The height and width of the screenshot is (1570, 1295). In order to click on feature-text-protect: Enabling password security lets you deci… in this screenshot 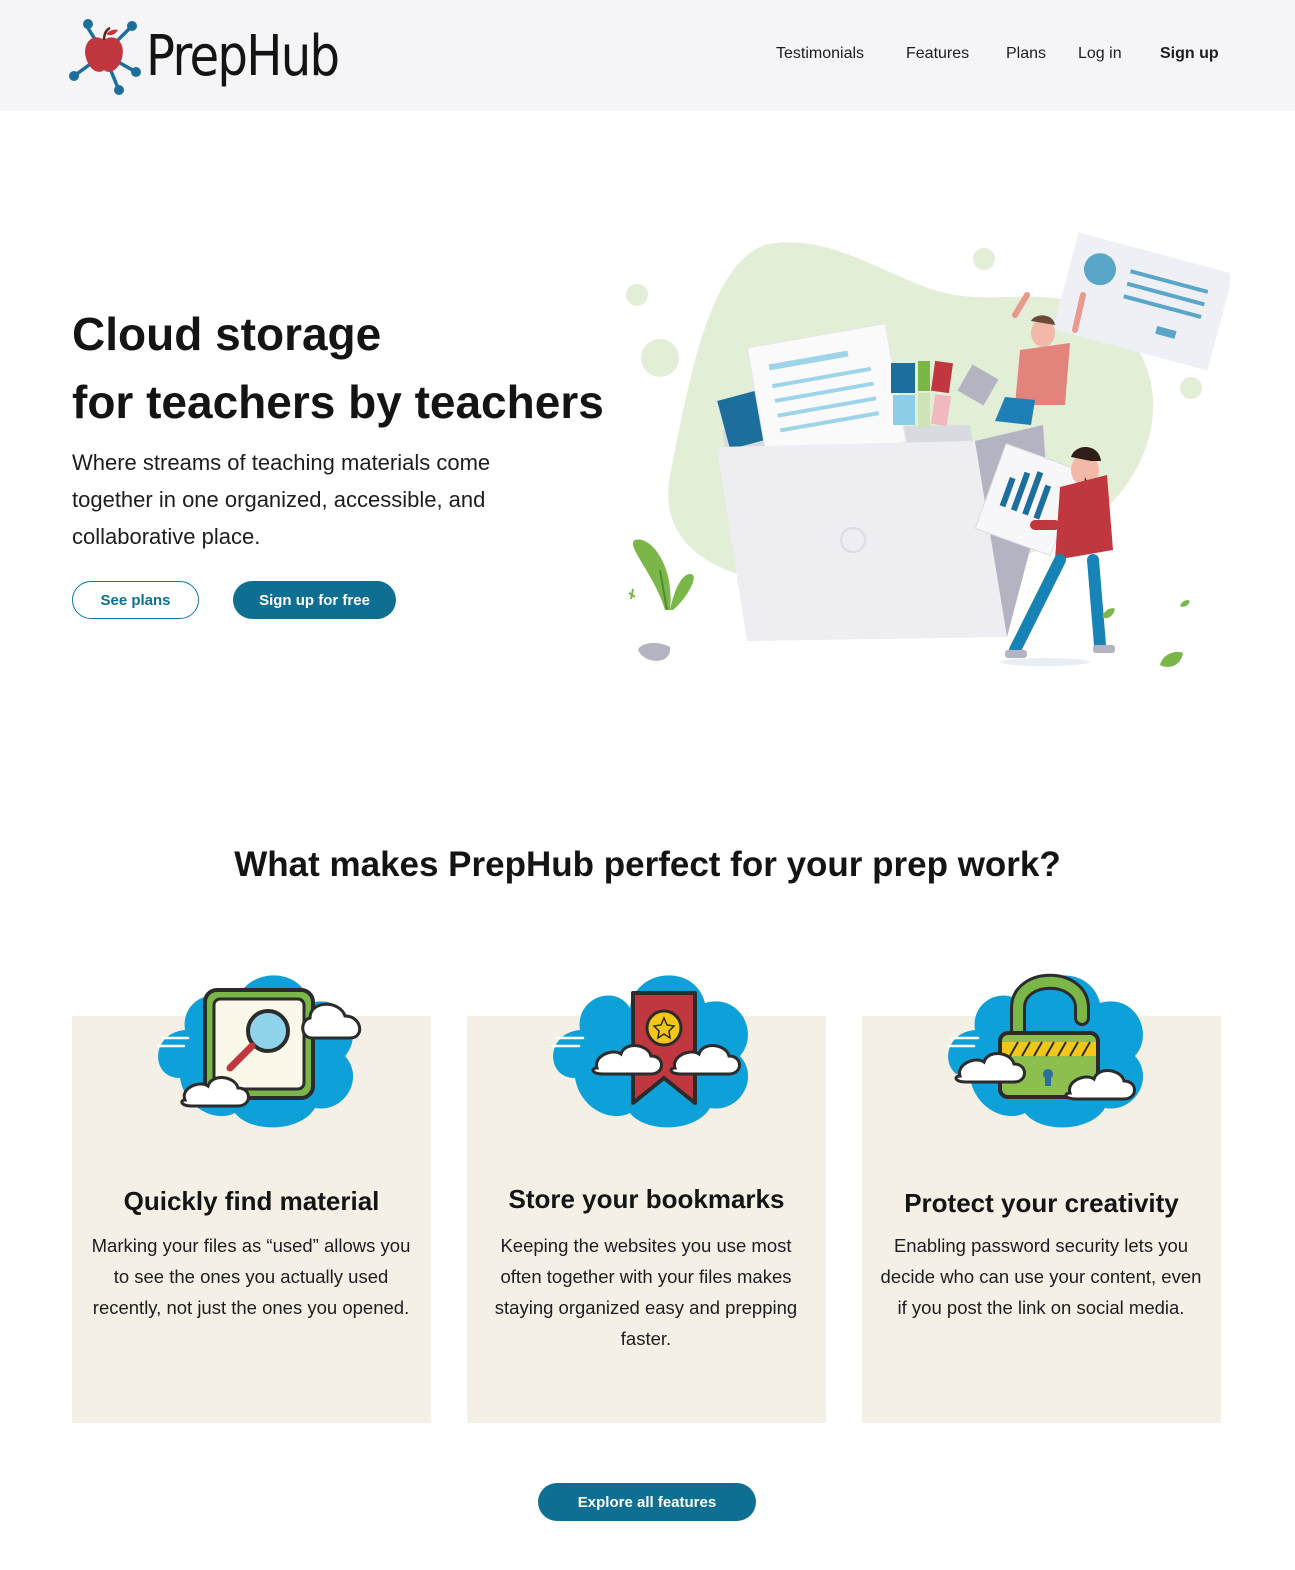, I will do `click(1041, 1276)`.